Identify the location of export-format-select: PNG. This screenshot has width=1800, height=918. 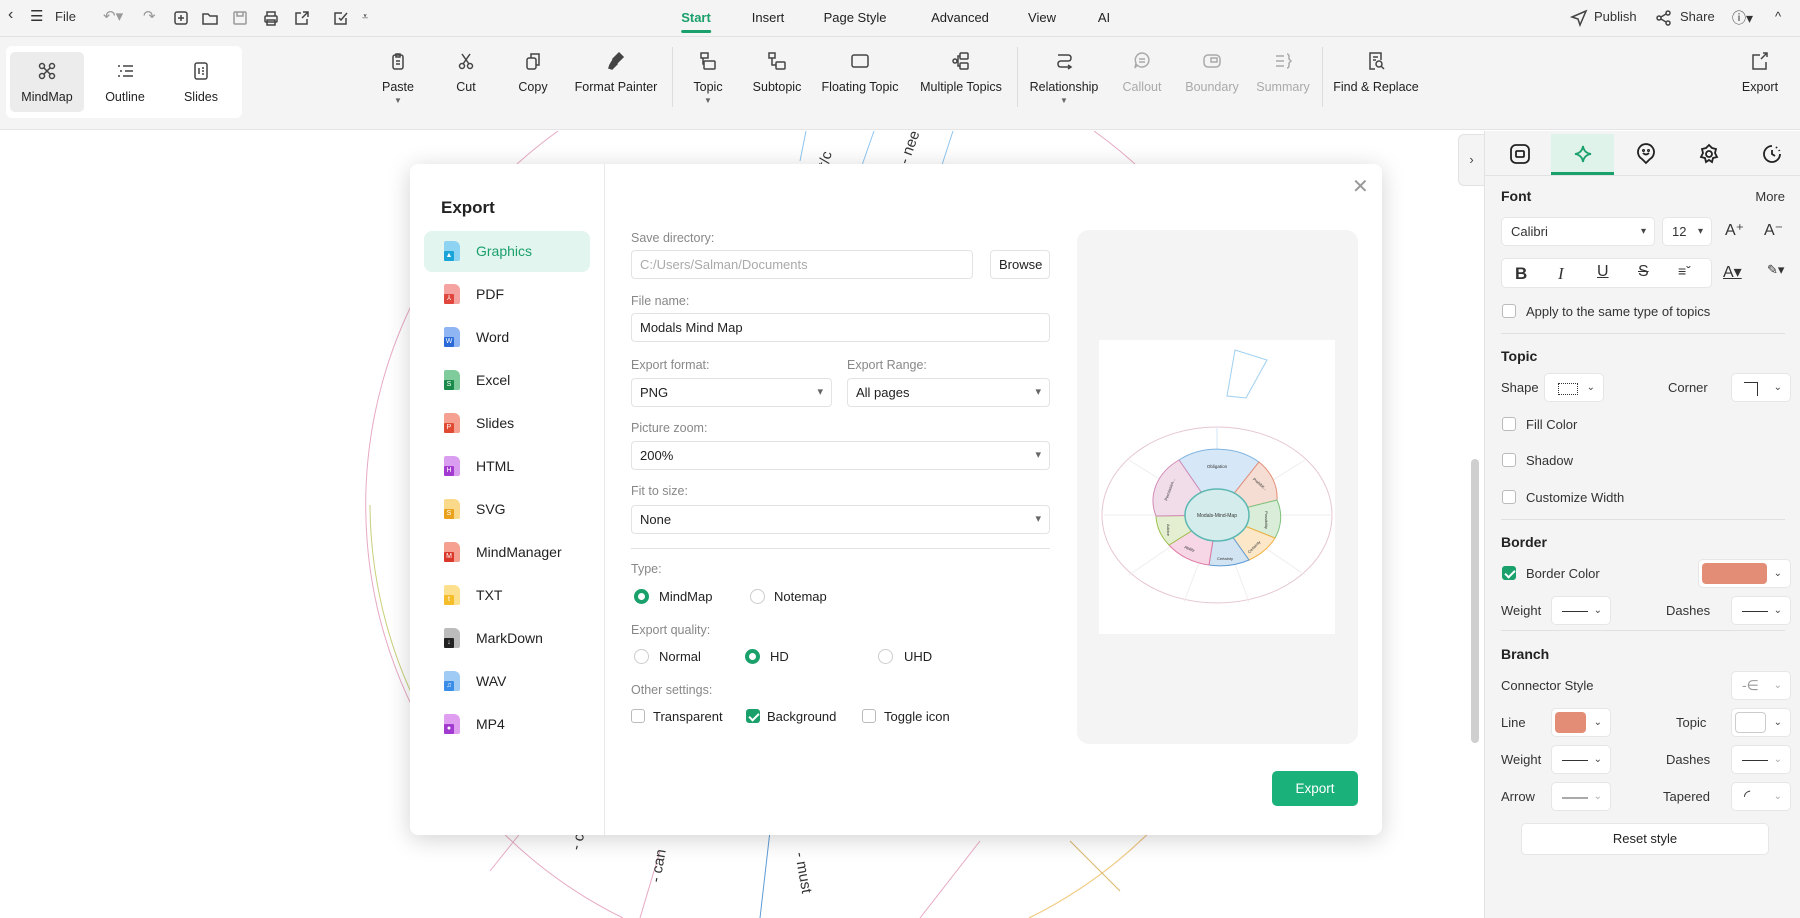
(731, 392).